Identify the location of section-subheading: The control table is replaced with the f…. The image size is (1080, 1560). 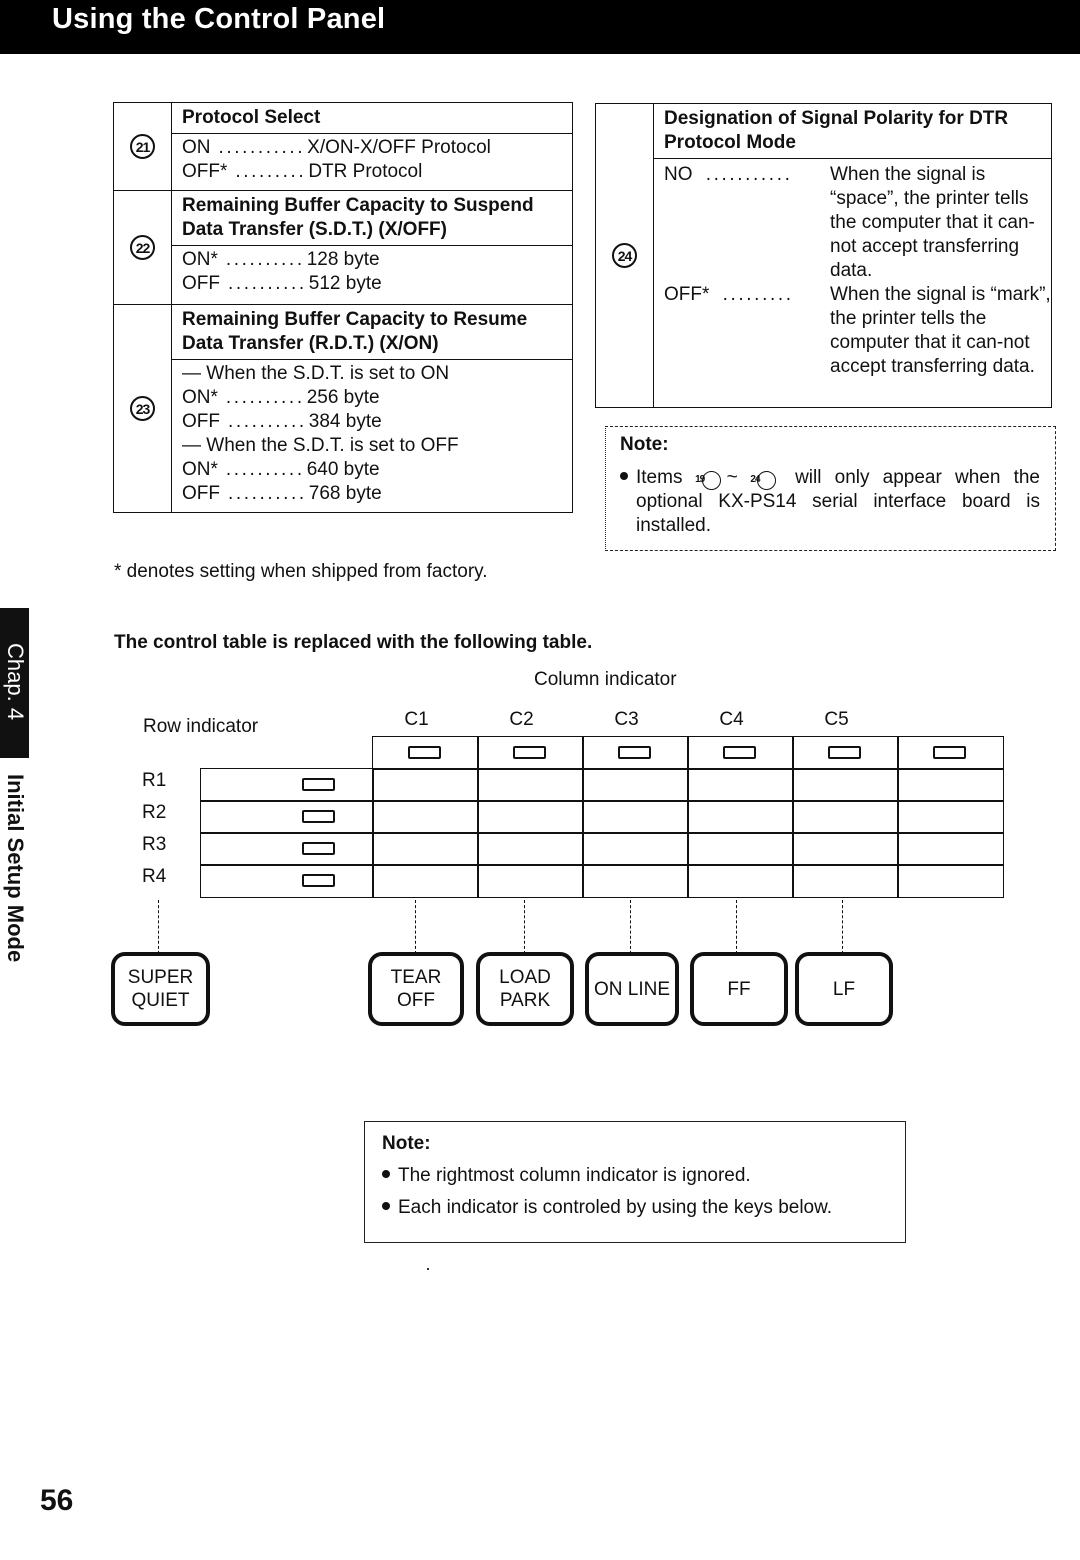
(353, 642).